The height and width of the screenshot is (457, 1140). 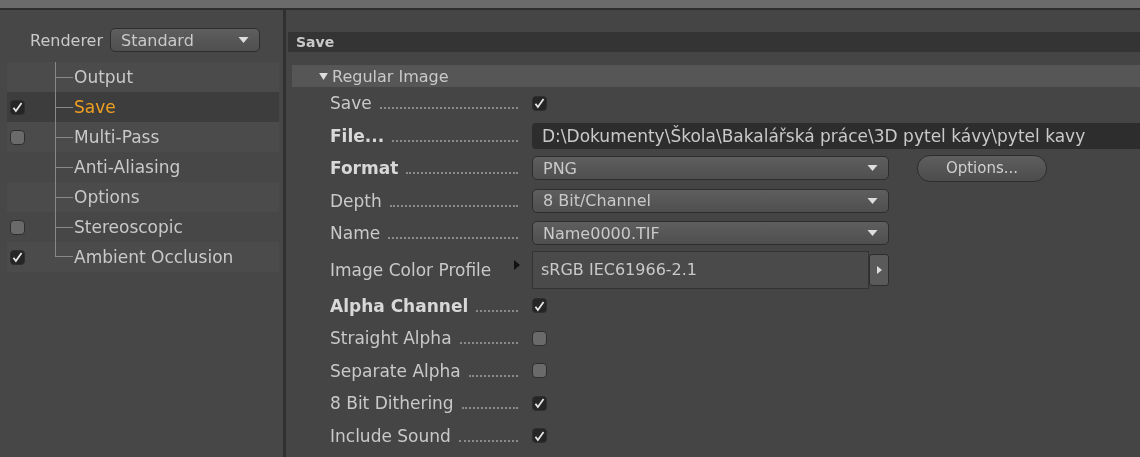 I want to click on tree-item: Save, so click(x=94, y=107).